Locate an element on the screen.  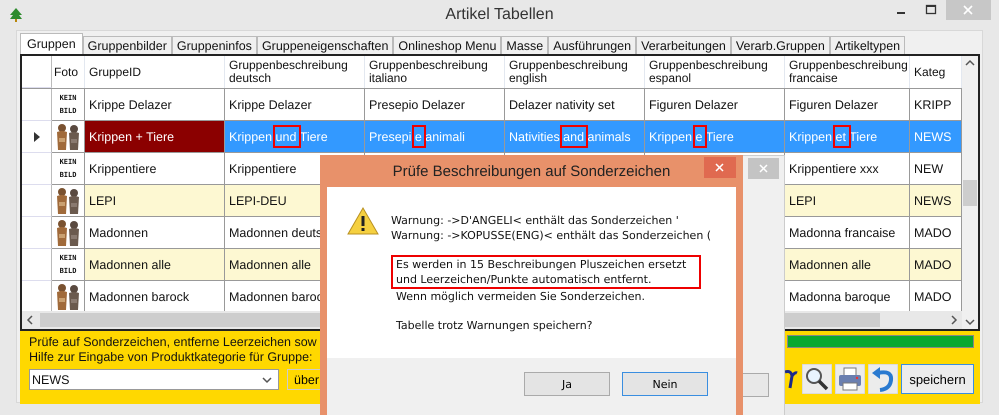
dialog-title: Prüfe Beschreibungen auf Sonderzeichen is located at coordinates (531, 171).